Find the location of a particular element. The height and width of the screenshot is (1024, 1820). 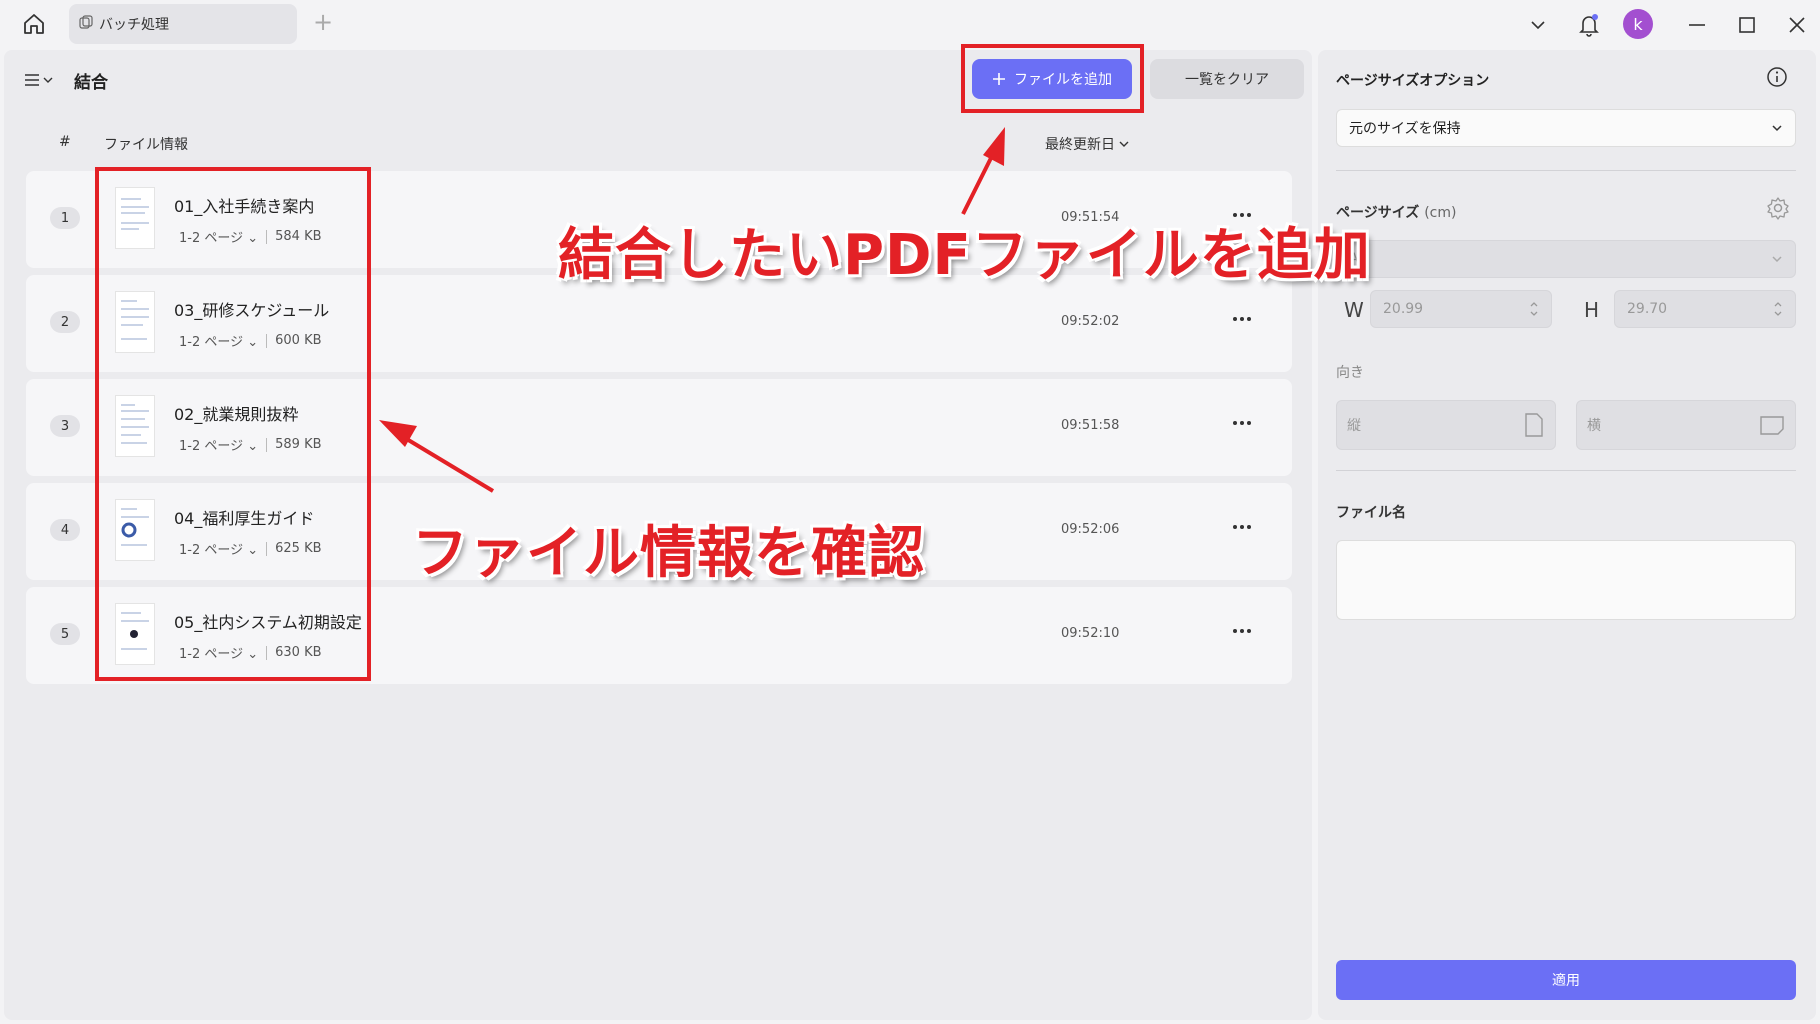

highlight-add-file is located at coordinates (1052, 78).